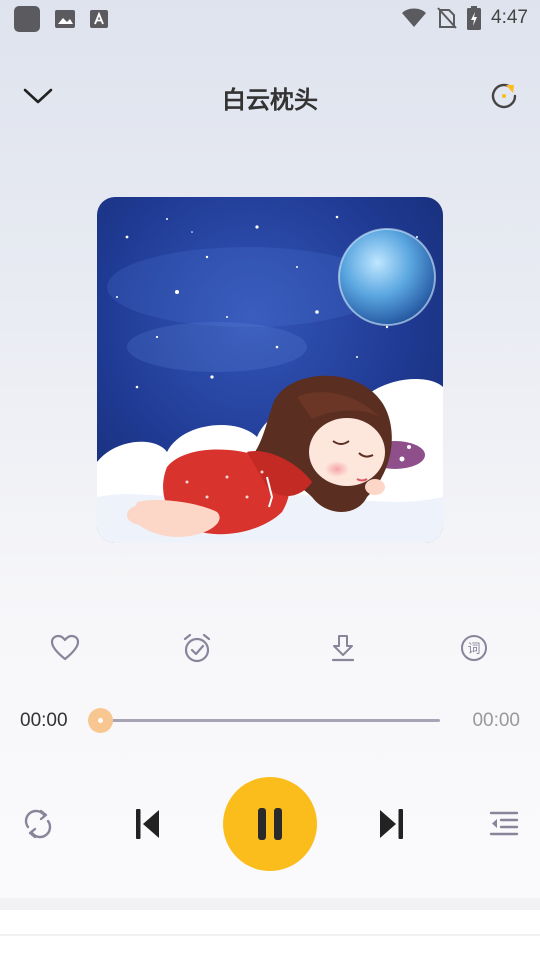 This screenshot has width=540, height=960. I want to click on status-left-icons, so click(61, 19).